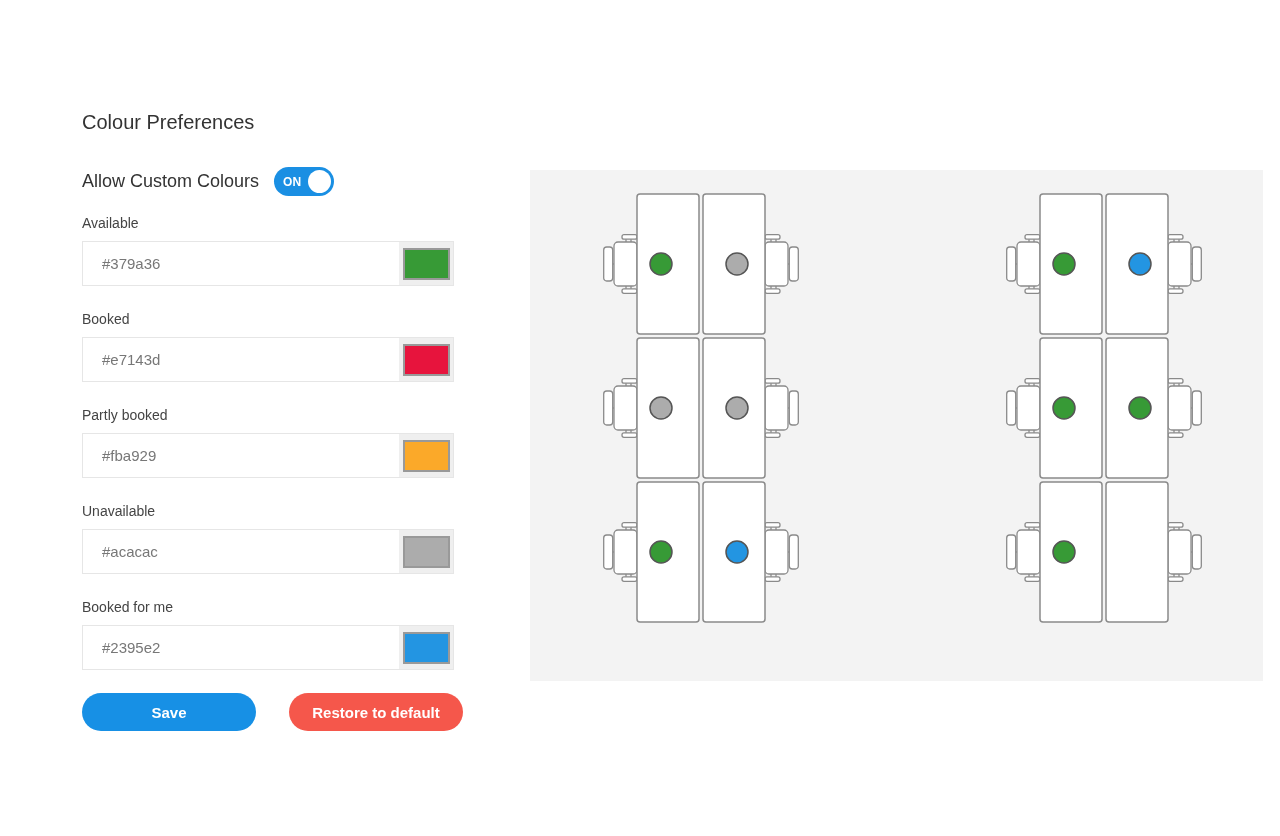 The image size is (1280, 836). I want to click on save-button: Save, so click(169, 712).